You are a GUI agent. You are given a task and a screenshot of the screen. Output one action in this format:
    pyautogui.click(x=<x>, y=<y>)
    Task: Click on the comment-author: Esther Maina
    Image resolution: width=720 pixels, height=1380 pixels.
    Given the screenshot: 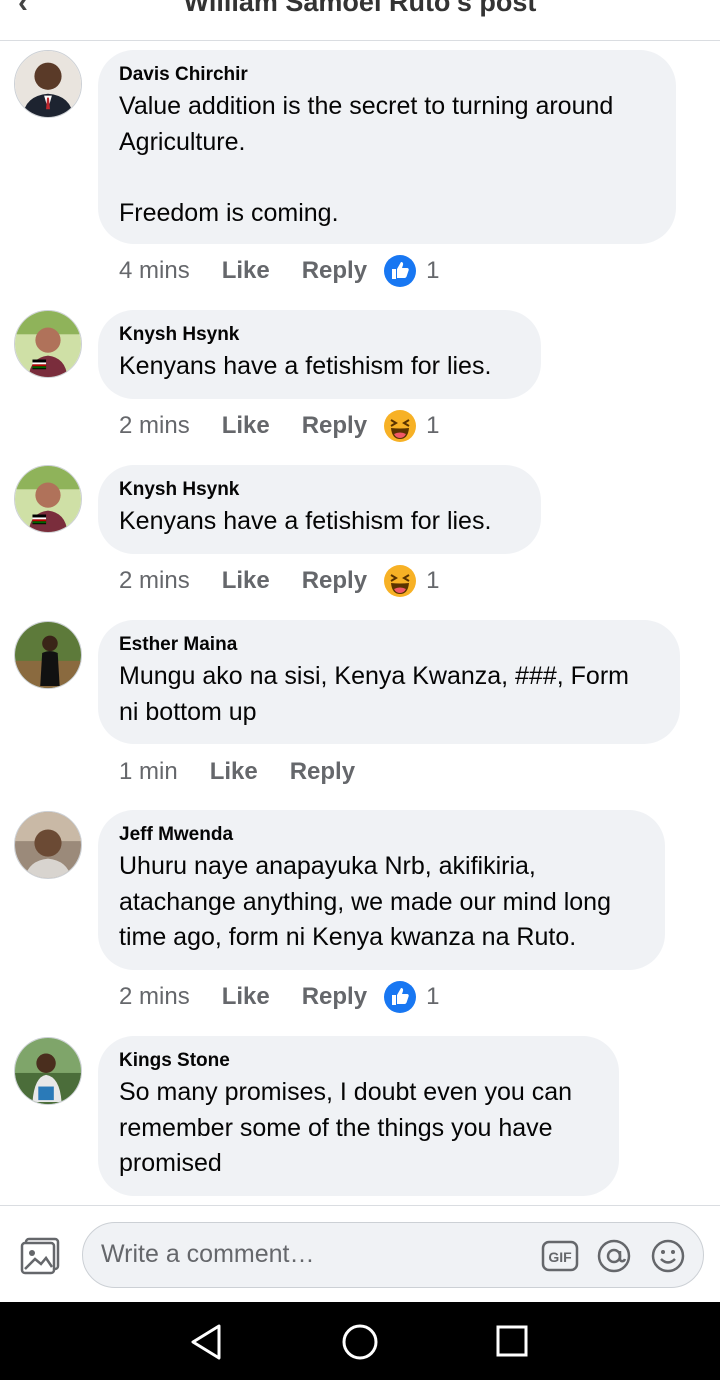 What is the action you would take?
    pyautogui.click(x=388, y=645)
    